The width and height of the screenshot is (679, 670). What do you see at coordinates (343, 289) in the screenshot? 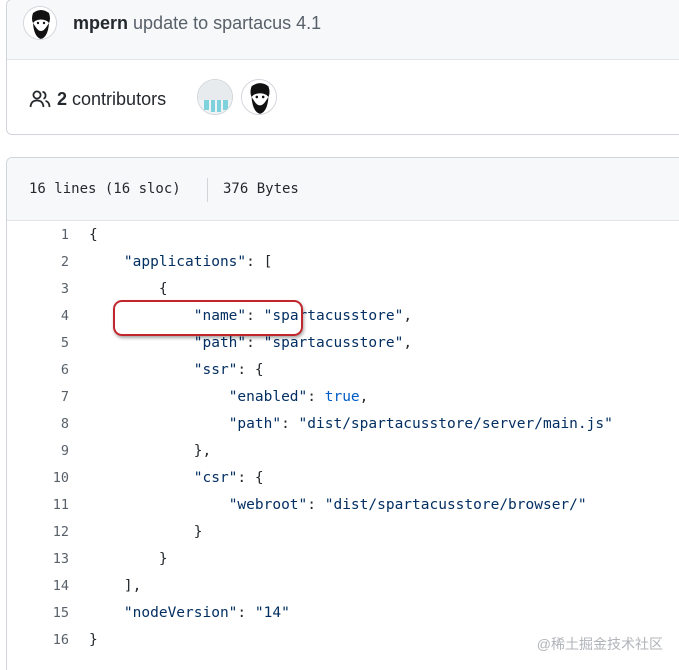
I see `code-line: 3 {` at bounding box center [343, 289].